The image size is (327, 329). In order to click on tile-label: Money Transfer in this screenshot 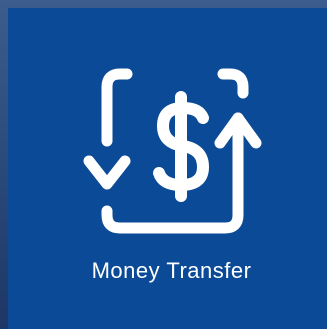, I will do `click(171, 270)`.